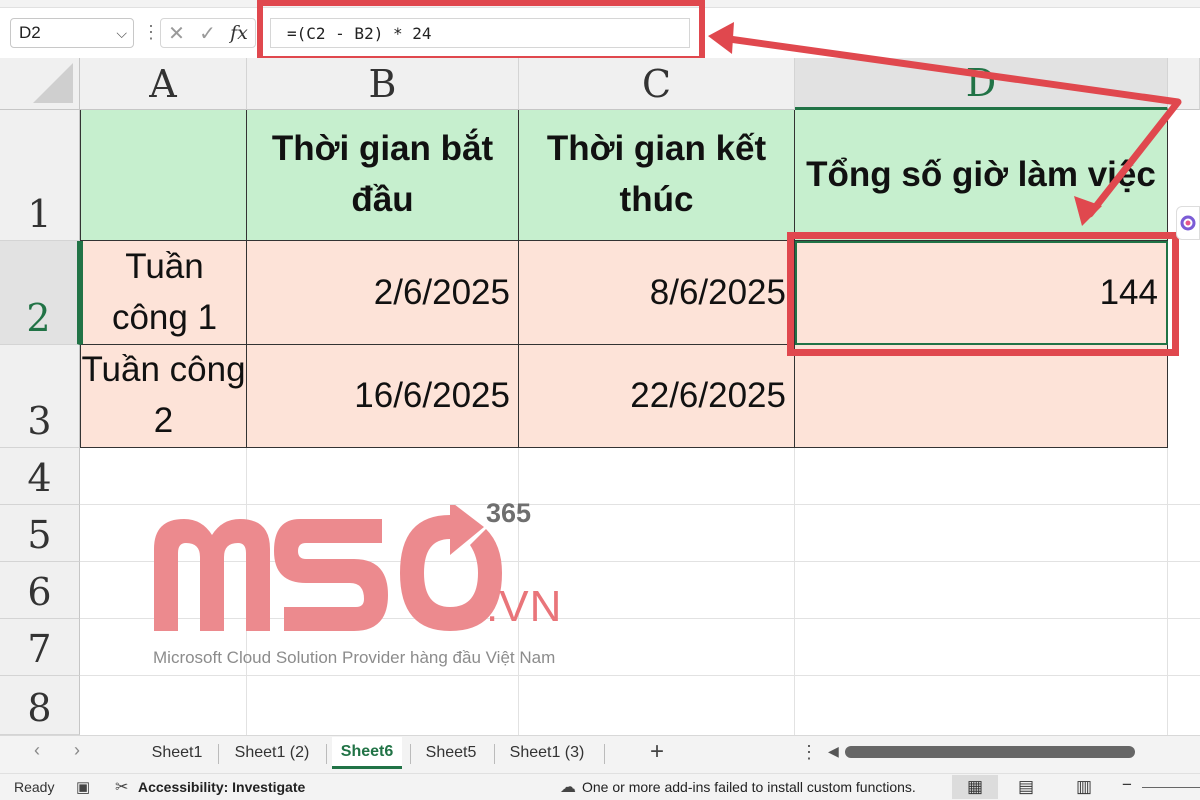 The width and height of the screenshot is (1200, 800). I want to click on page-icon: ▤, so click(1026, 787).